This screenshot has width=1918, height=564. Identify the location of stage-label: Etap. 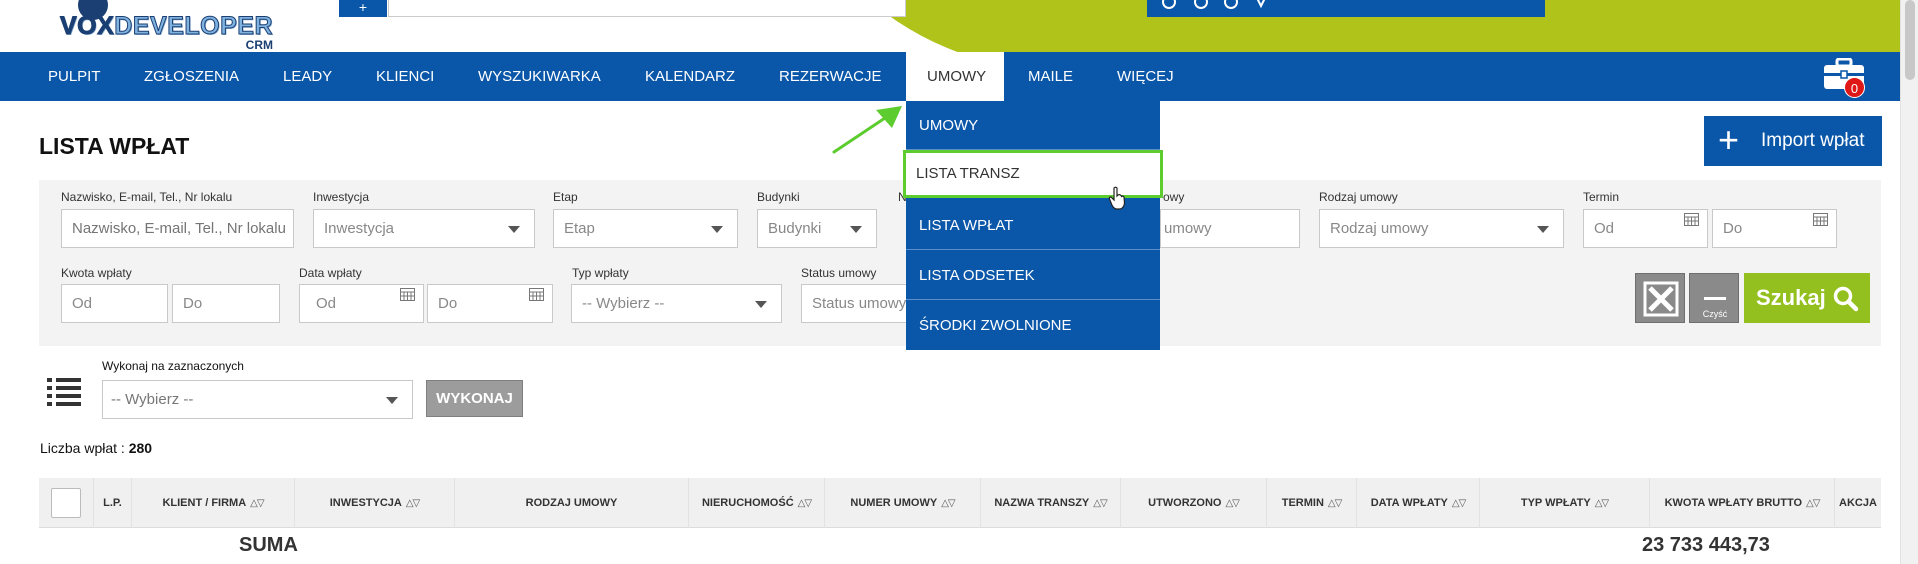
(565, 197).